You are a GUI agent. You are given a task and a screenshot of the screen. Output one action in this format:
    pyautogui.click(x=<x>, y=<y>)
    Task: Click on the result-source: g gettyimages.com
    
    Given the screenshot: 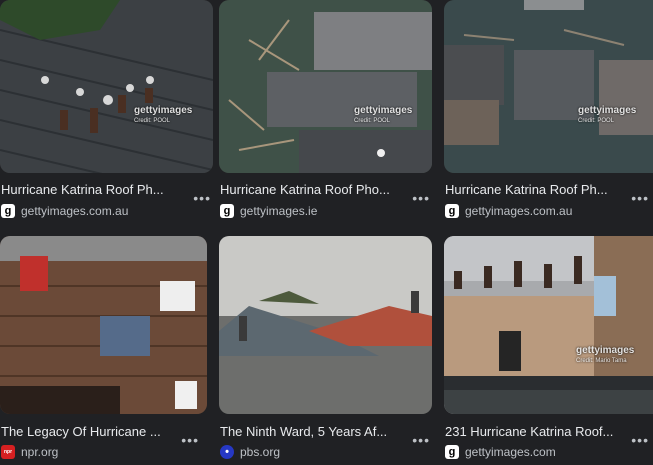 What is the action you would take?
    pyautogui.click(x=500, y=452)
    